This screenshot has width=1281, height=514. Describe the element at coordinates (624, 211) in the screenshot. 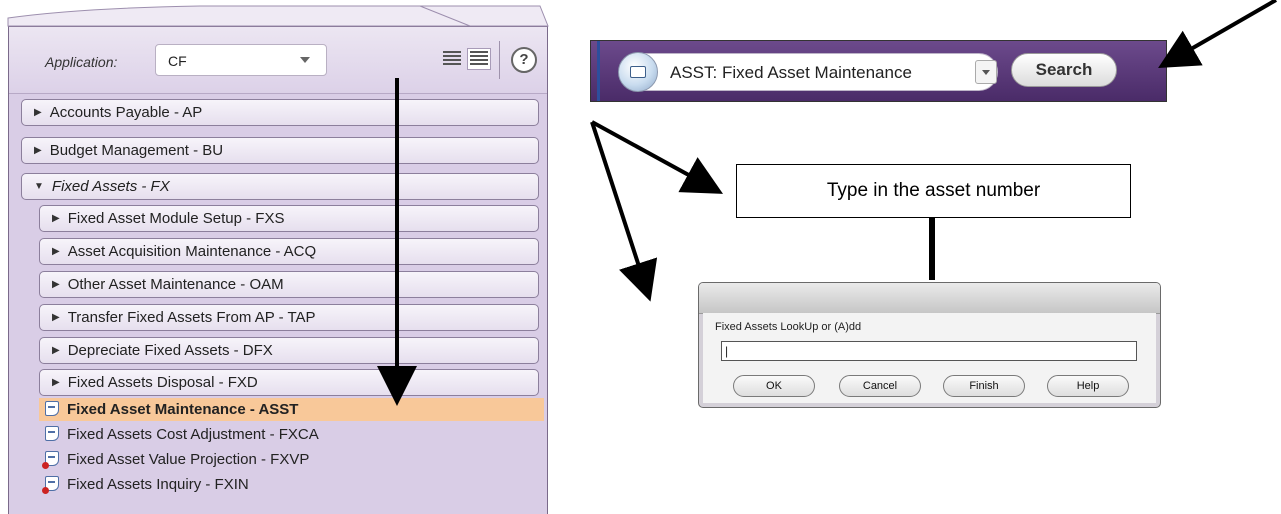

I see `dialog-arrow` at that location.